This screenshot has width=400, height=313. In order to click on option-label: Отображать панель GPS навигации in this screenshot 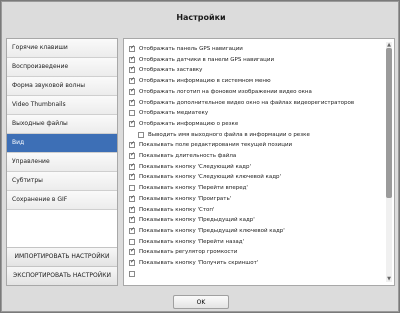, I will do `click(191, 49)`.